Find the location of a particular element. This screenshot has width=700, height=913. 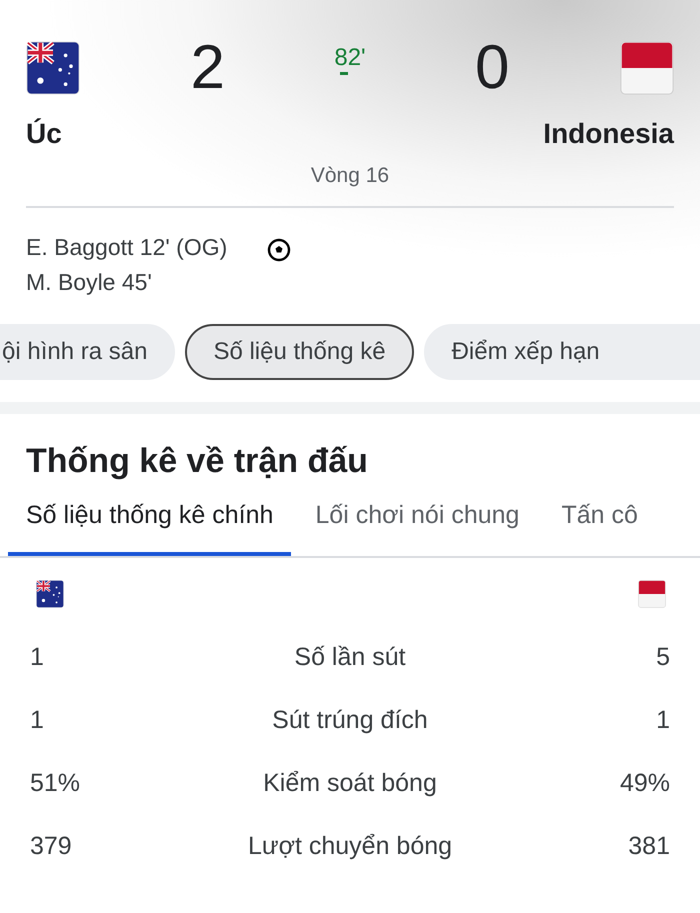

goal-scorer: E. Baggott 12' (OG) is located at coordinates (127, 247).